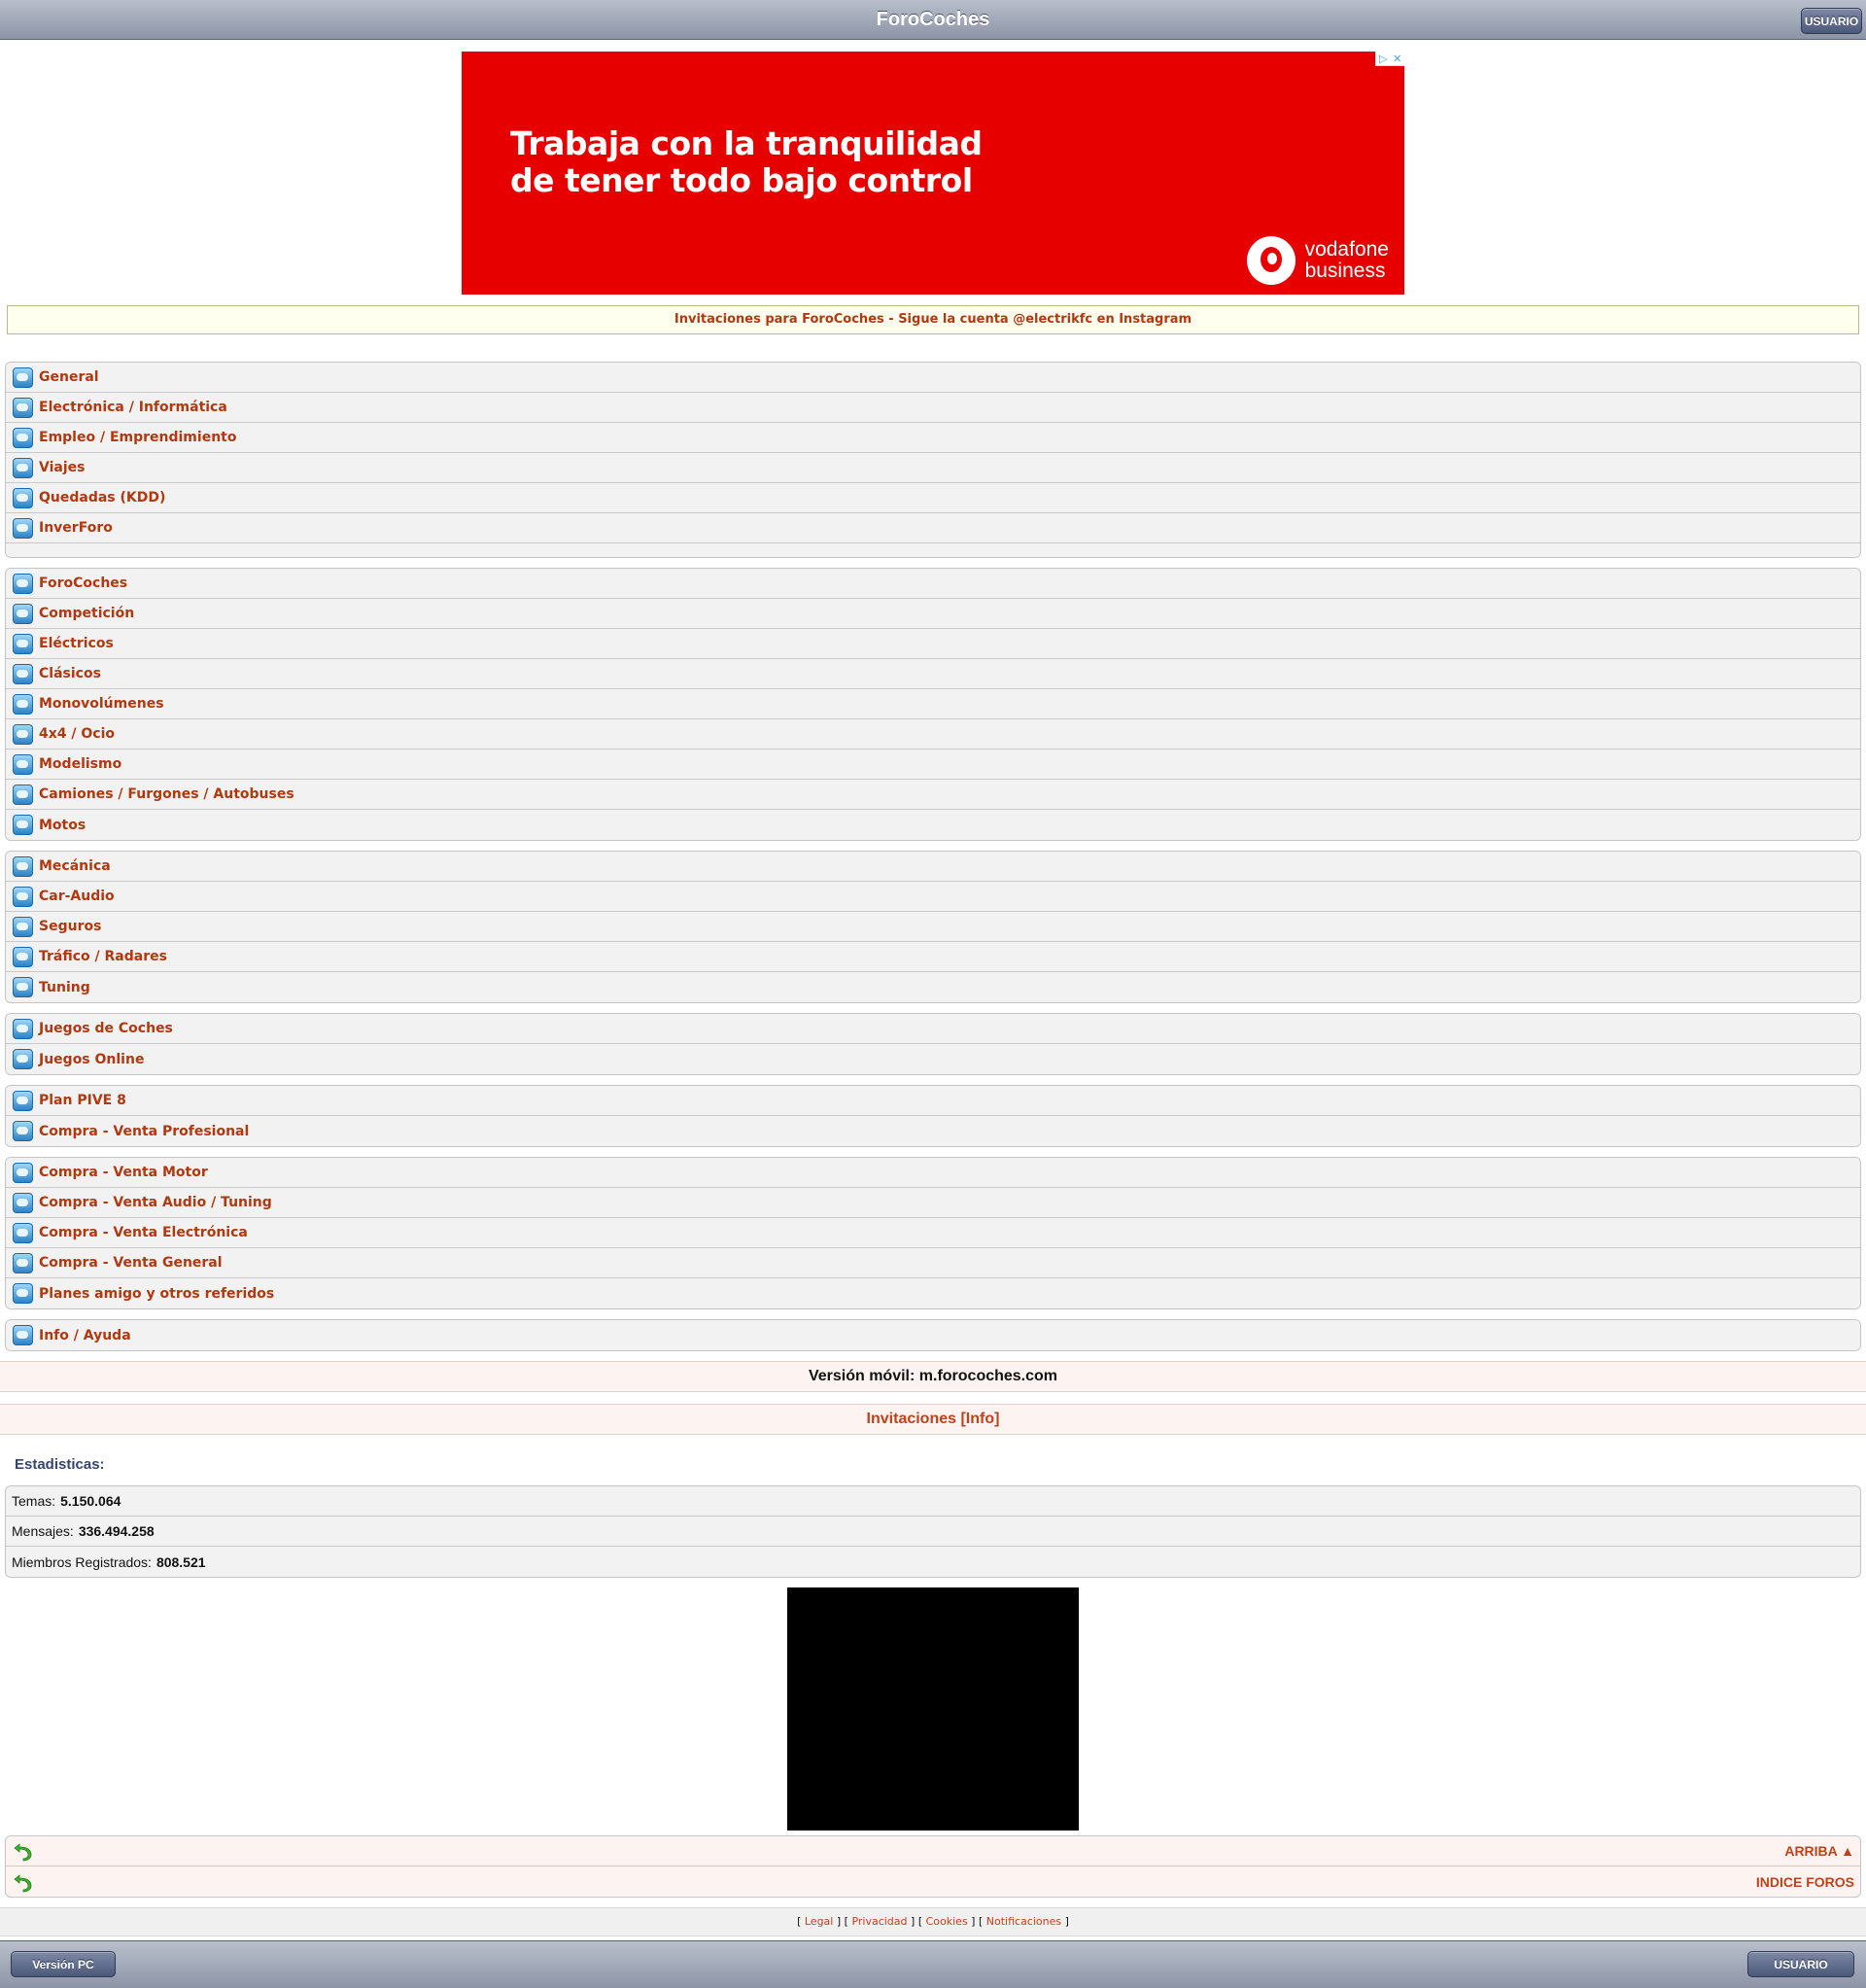 The image size is (1866, 1988). I want to click on mobile-version-link: Versión móvil: m.forocoches.com, so click(933, 1376).